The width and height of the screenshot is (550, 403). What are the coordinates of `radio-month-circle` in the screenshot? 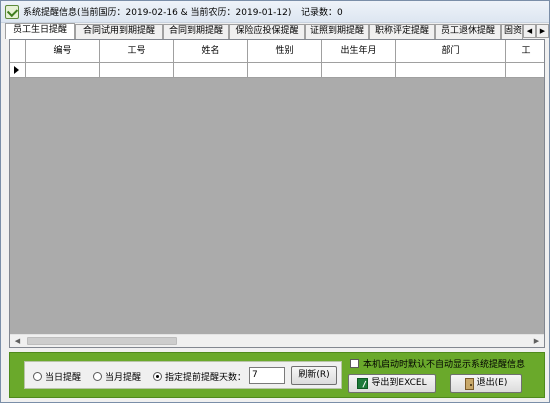 It's located at (97, 376).